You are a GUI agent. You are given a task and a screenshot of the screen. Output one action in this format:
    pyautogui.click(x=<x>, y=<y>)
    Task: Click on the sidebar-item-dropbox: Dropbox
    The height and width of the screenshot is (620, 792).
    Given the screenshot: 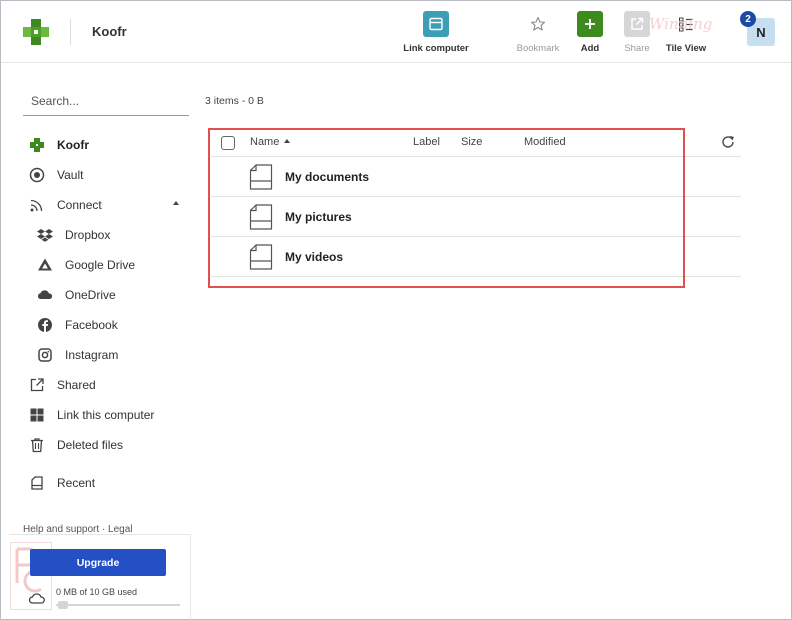 What is the action you would take?
    pyautogui.click(x=72, y=235)
    